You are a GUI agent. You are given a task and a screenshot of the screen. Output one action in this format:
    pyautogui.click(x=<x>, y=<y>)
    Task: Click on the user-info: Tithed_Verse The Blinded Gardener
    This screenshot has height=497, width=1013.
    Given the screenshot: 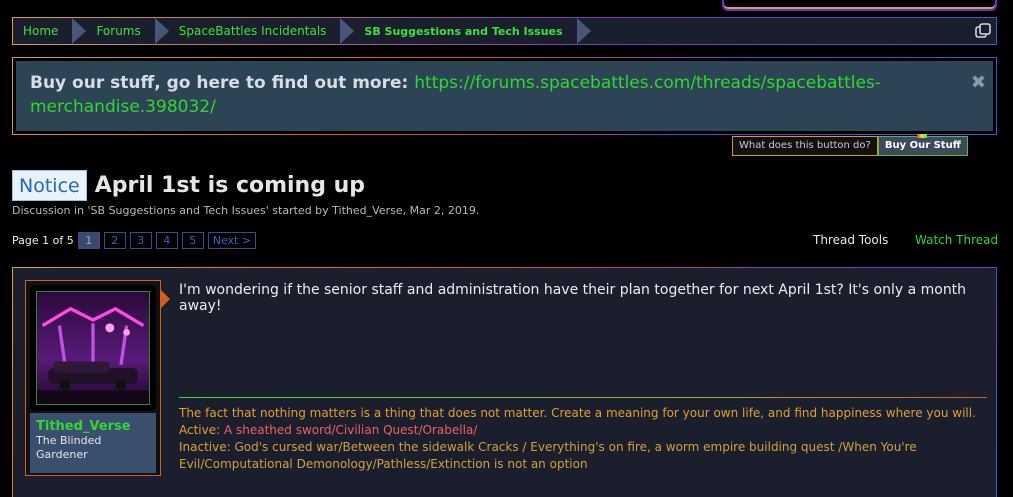 What is the action you would take?
    pyautogui.click(x=93, y=443)
    